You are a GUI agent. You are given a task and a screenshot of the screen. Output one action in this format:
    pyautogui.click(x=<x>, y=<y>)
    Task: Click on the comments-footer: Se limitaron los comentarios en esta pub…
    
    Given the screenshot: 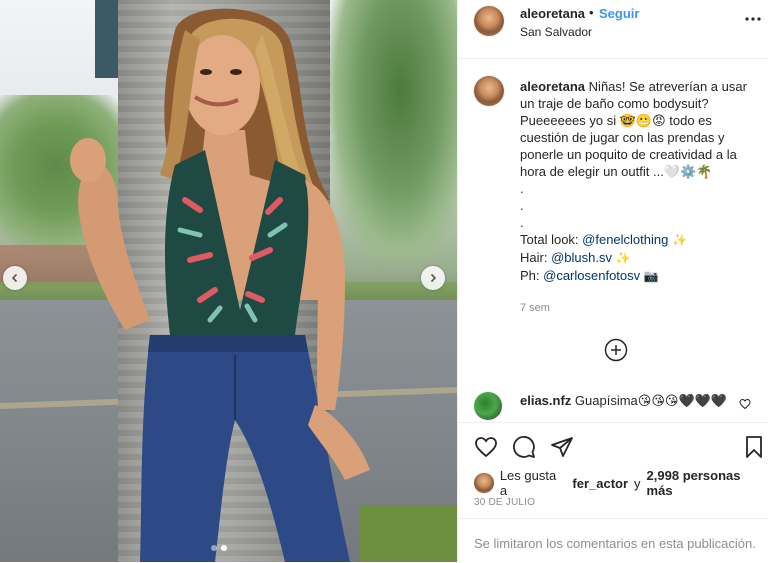 What is the action you would take?
    pyautogui.click(x=613, y=540)
    